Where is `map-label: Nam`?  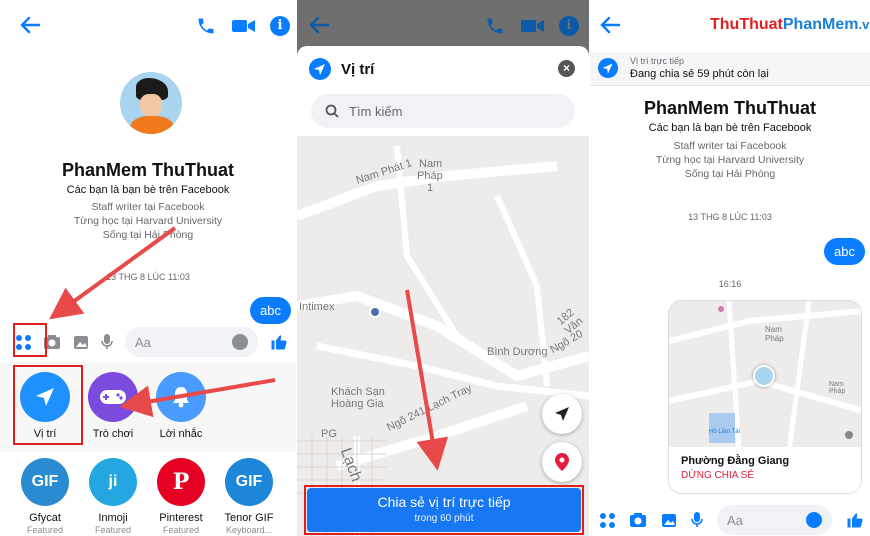
map-label: Nam is located at coordinates (773, 329).